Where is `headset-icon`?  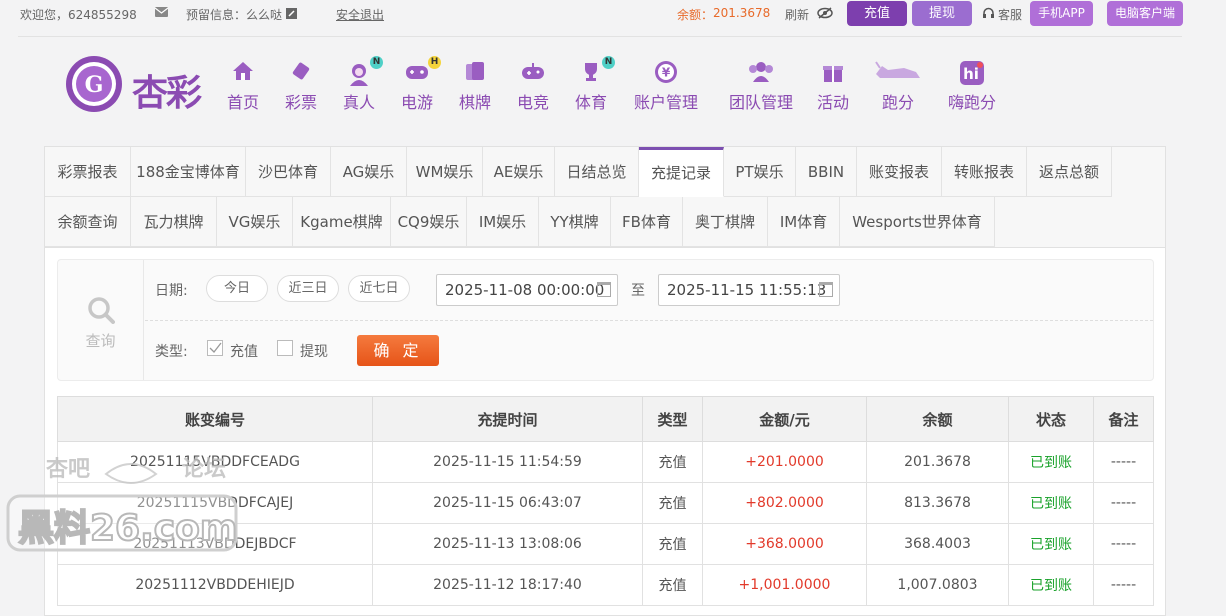
headset-icon is located at coordinates (988, 14).